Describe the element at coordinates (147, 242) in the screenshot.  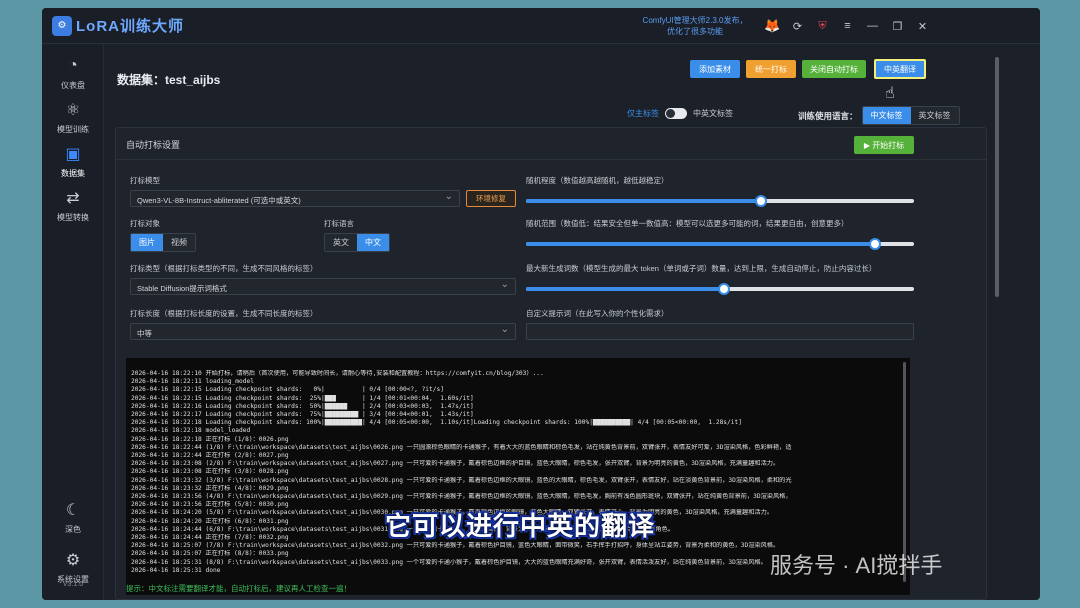
I see `option-image: 图片` at that location.